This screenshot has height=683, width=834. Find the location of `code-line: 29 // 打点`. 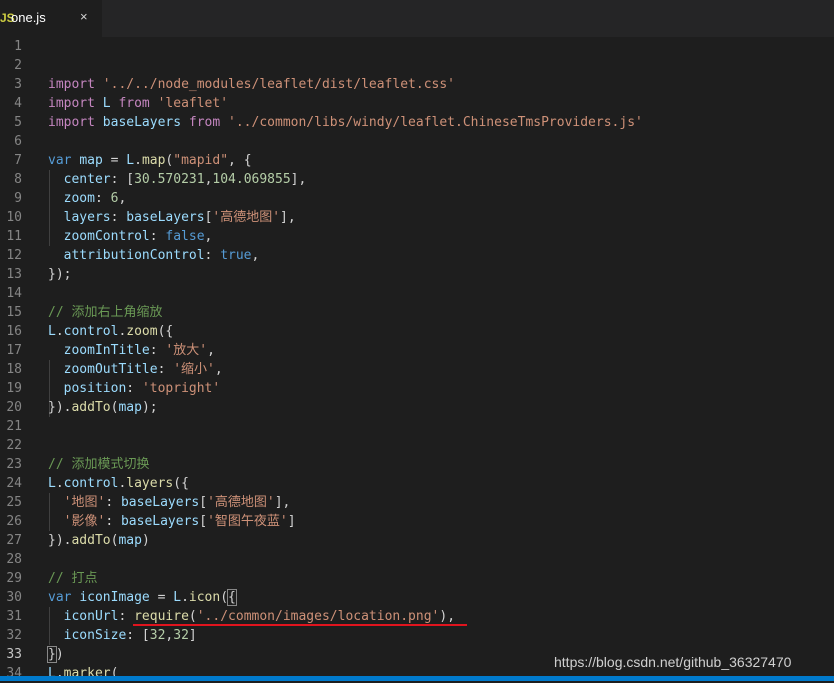

code-line: 29 // 打点 is located at coordinates (417, 578).